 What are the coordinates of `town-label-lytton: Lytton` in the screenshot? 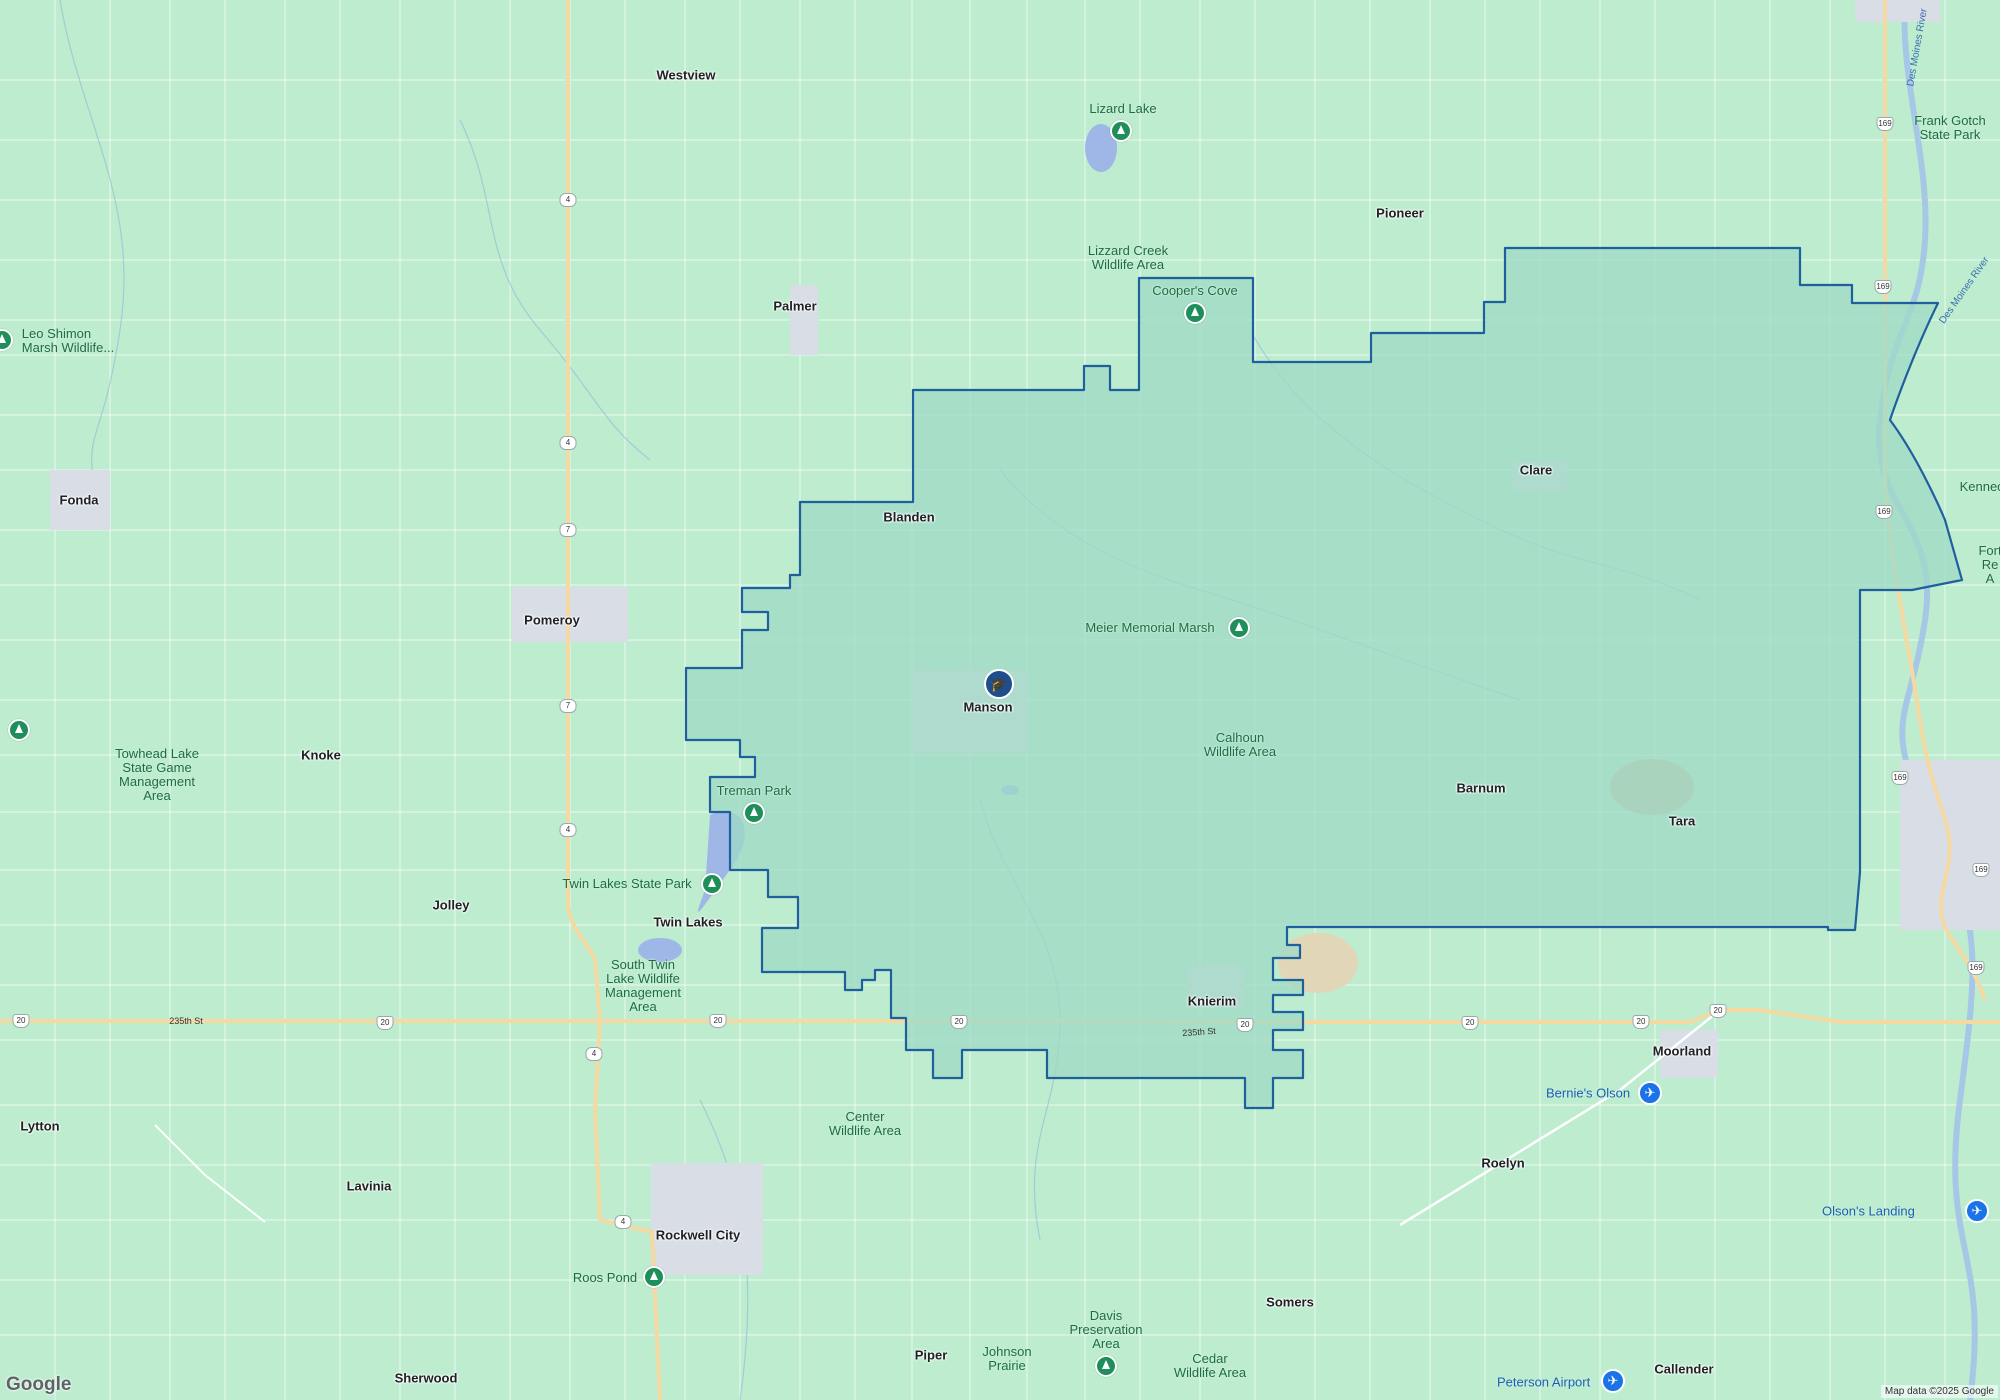 It's located at (39, 1126).